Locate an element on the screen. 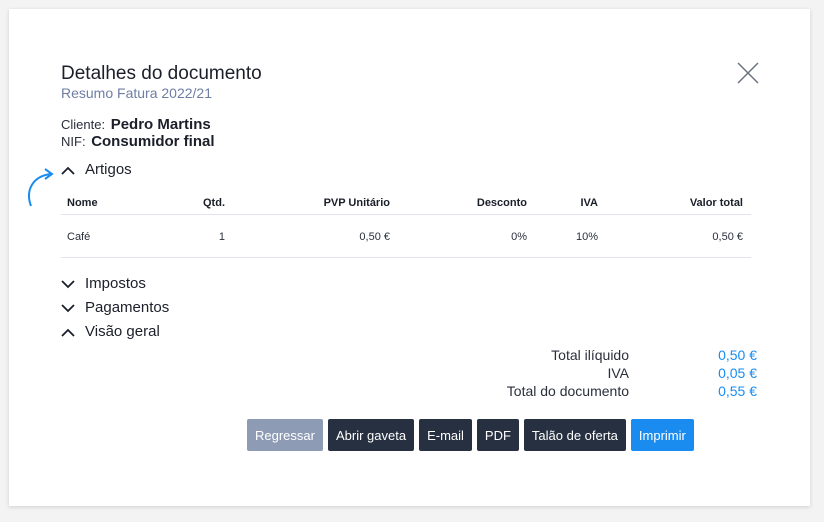 This screenshot has width=824, height=522. section-visao-geral: Visão geral is located at coordinates (110, 331).